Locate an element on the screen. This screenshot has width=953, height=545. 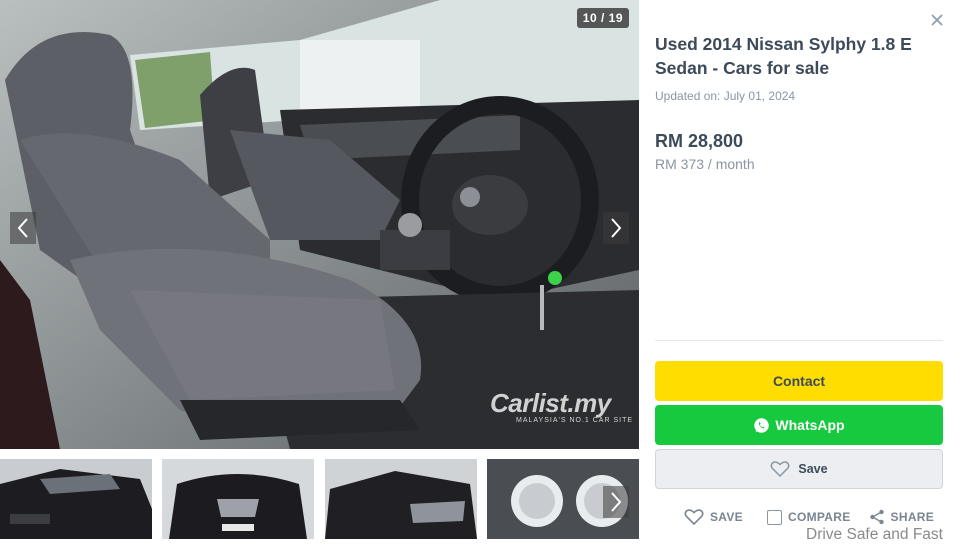
chevron-left-icon is located at coordinates (22, 228).